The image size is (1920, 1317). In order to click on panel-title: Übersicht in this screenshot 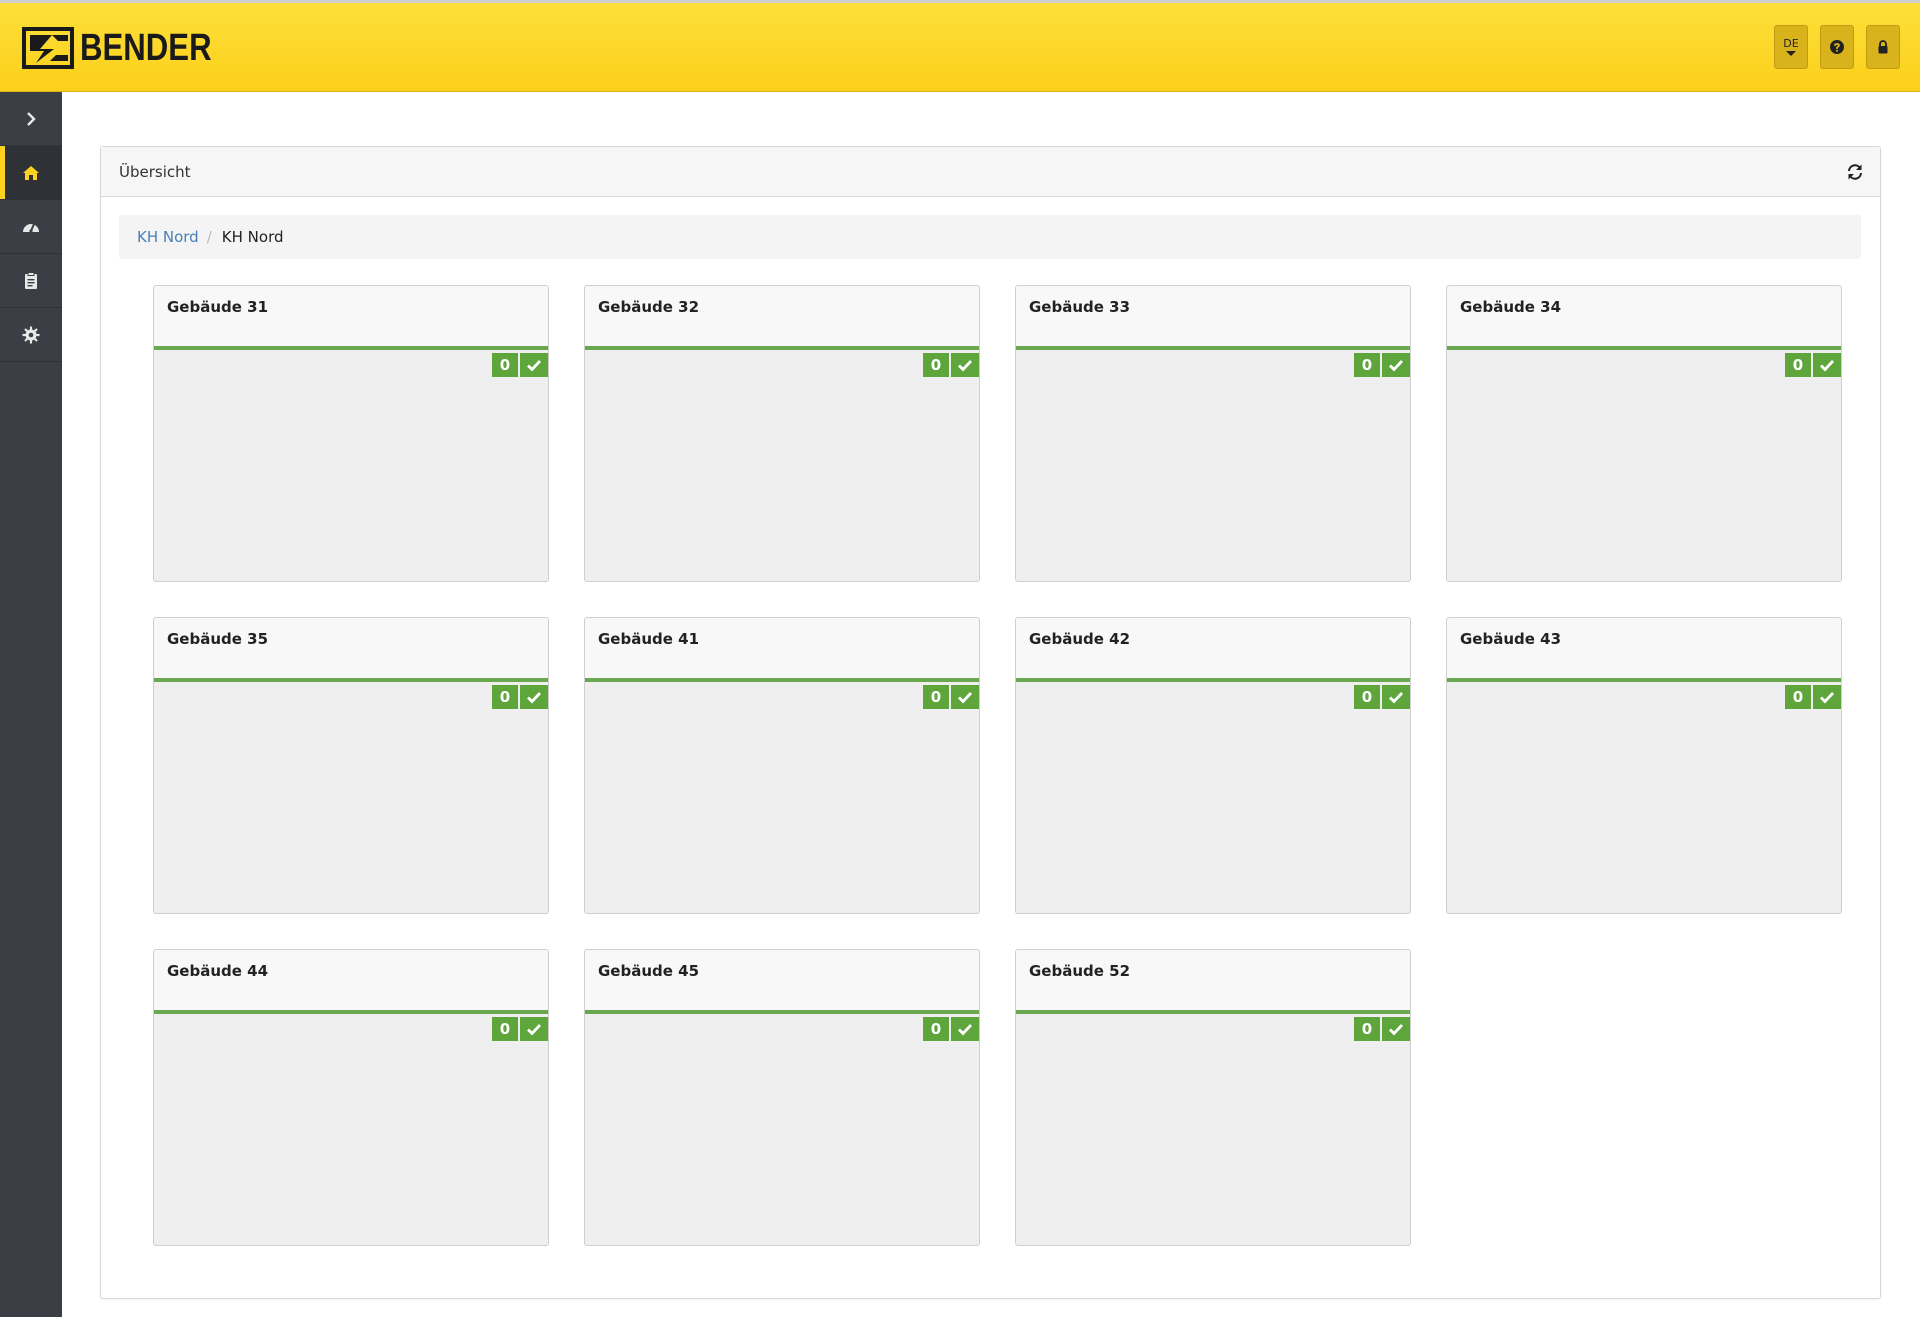, I will do `click(155, 172)`.